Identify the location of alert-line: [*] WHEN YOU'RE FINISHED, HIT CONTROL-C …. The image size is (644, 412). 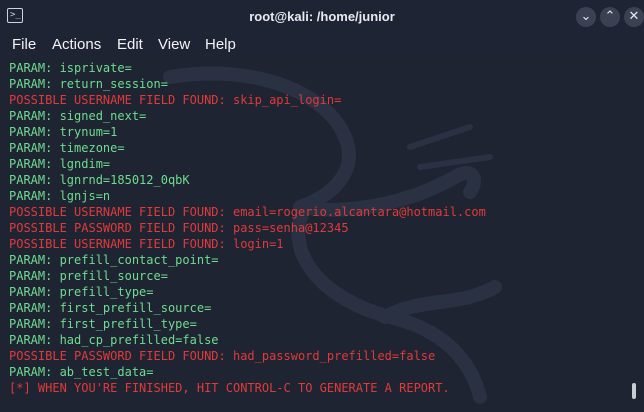
(229, 388).